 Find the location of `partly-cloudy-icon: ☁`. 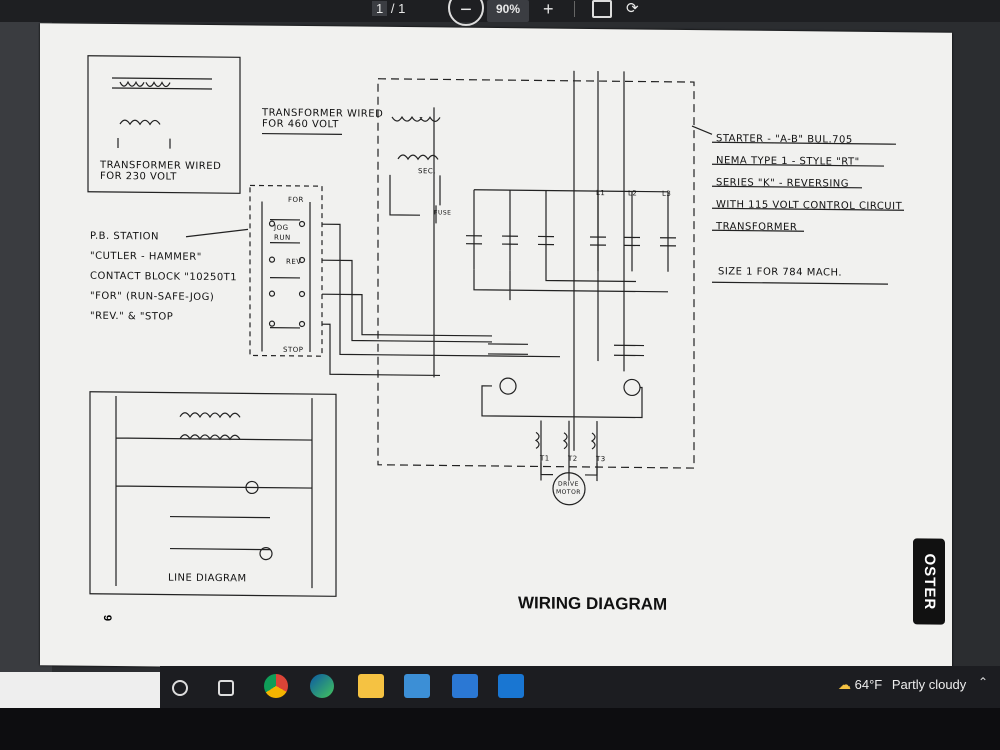

partly-cloudy-icon: ☁ is located at coordinates (844, 684).